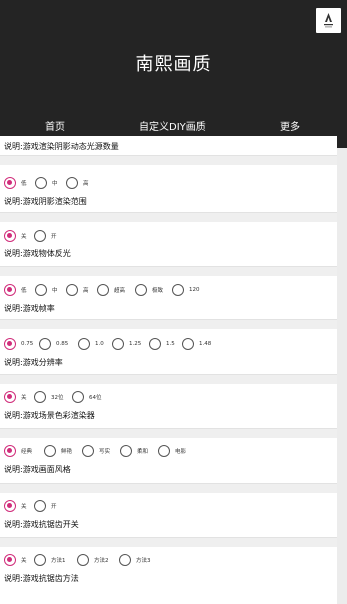  Describe the element at coordinates (135, 344) in the screenshot. I see `radio-label: 1.25` at that location.